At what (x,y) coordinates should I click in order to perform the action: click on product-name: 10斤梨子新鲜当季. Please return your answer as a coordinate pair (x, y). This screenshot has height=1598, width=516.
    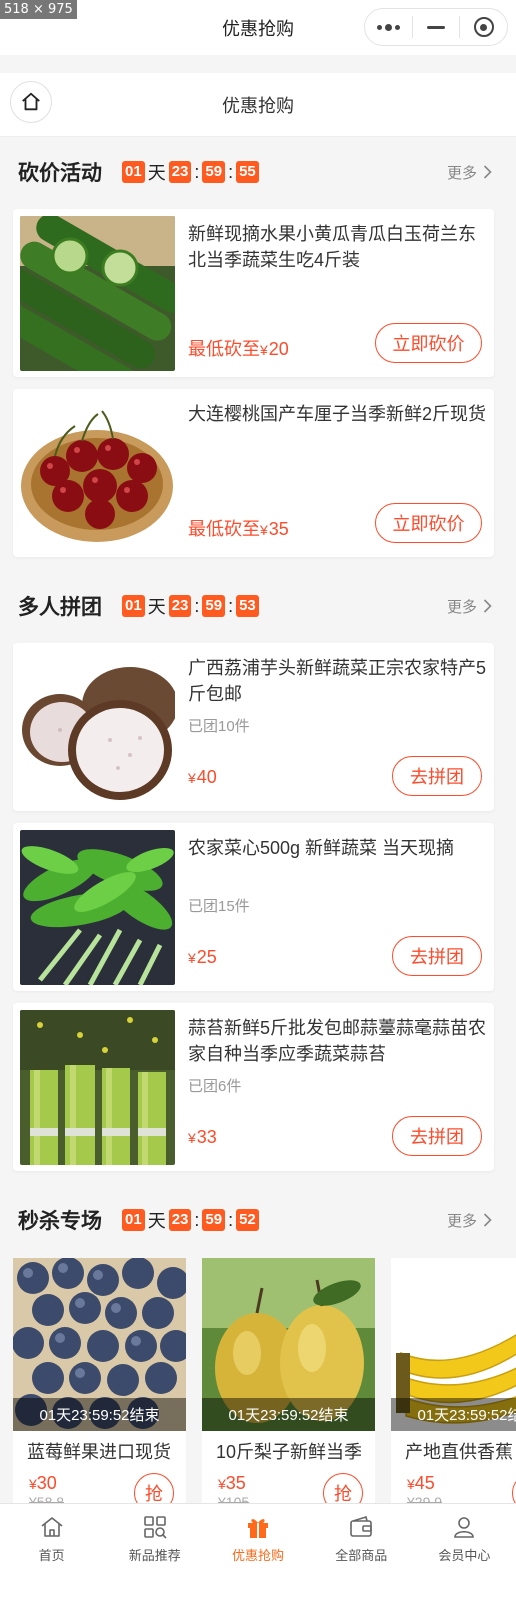
    Looking at the image, I should click on (289, 1452).